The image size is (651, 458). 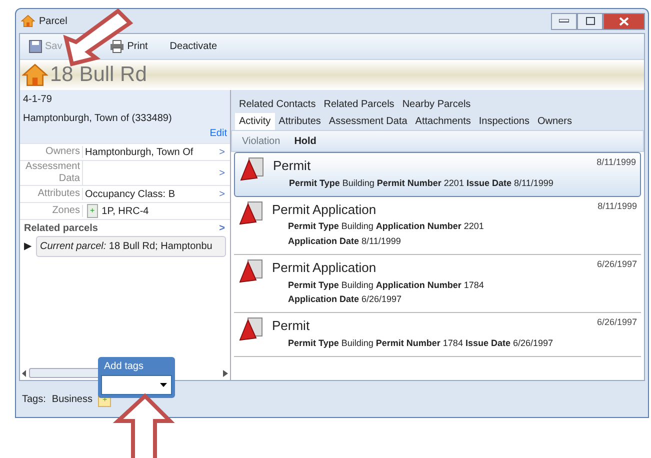 I want to click on minimize-button, so click(x=564, y=21).